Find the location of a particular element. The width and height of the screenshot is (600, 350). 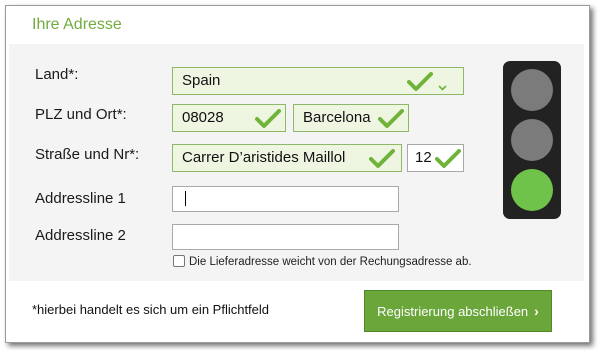

postal-city-label: PLZ und Ort*: is located at coordinates (81, 114).